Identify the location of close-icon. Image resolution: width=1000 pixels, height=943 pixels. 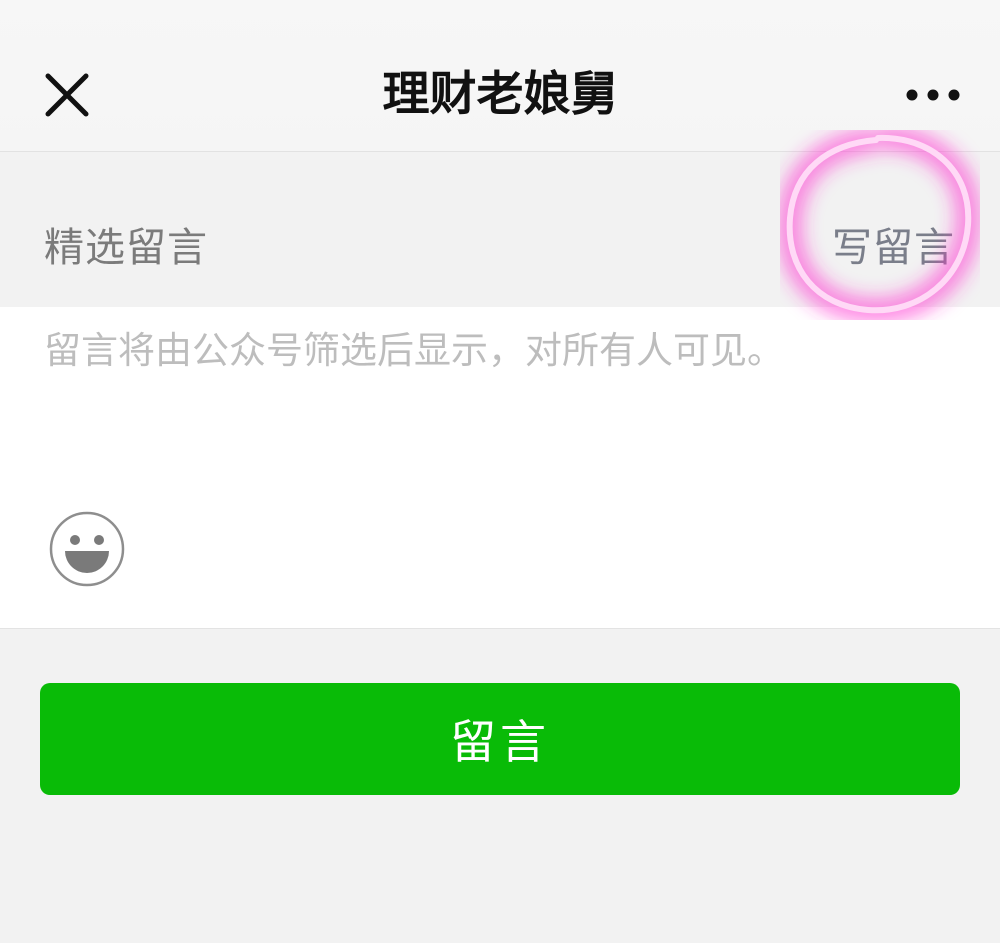
(67, 95).